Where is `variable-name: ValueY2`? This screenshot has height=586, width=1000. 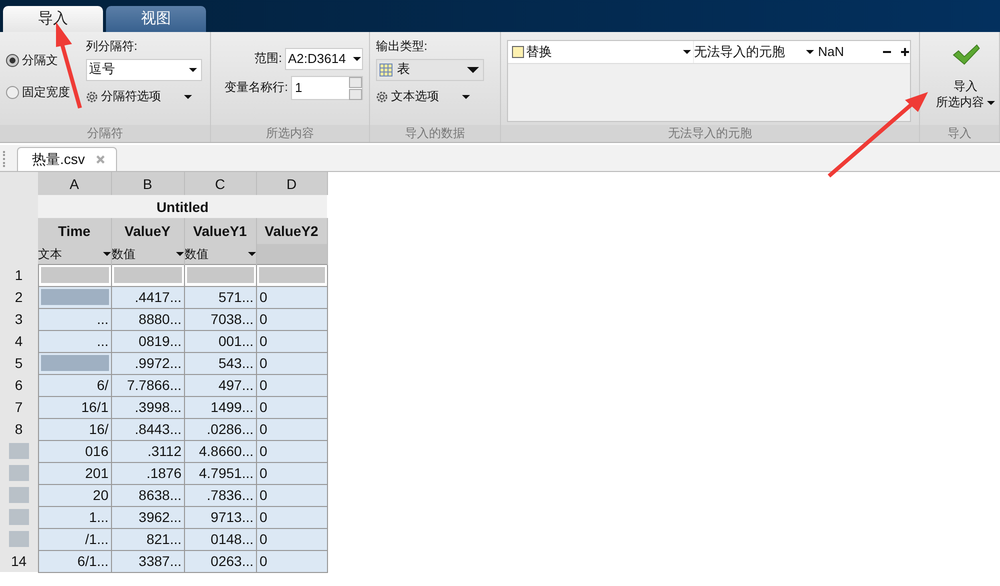 variable-name: ValueY2 is located at coordinates (291, 231).